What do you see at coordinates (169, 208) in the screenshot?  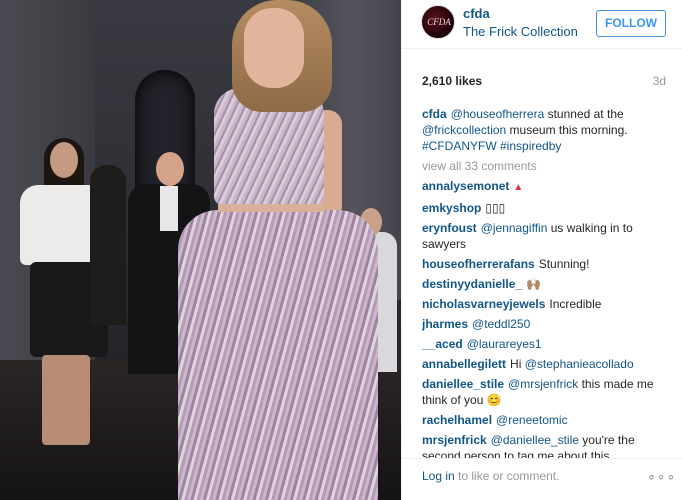 I see `guard-shirt` at bounding box center [169, 208].